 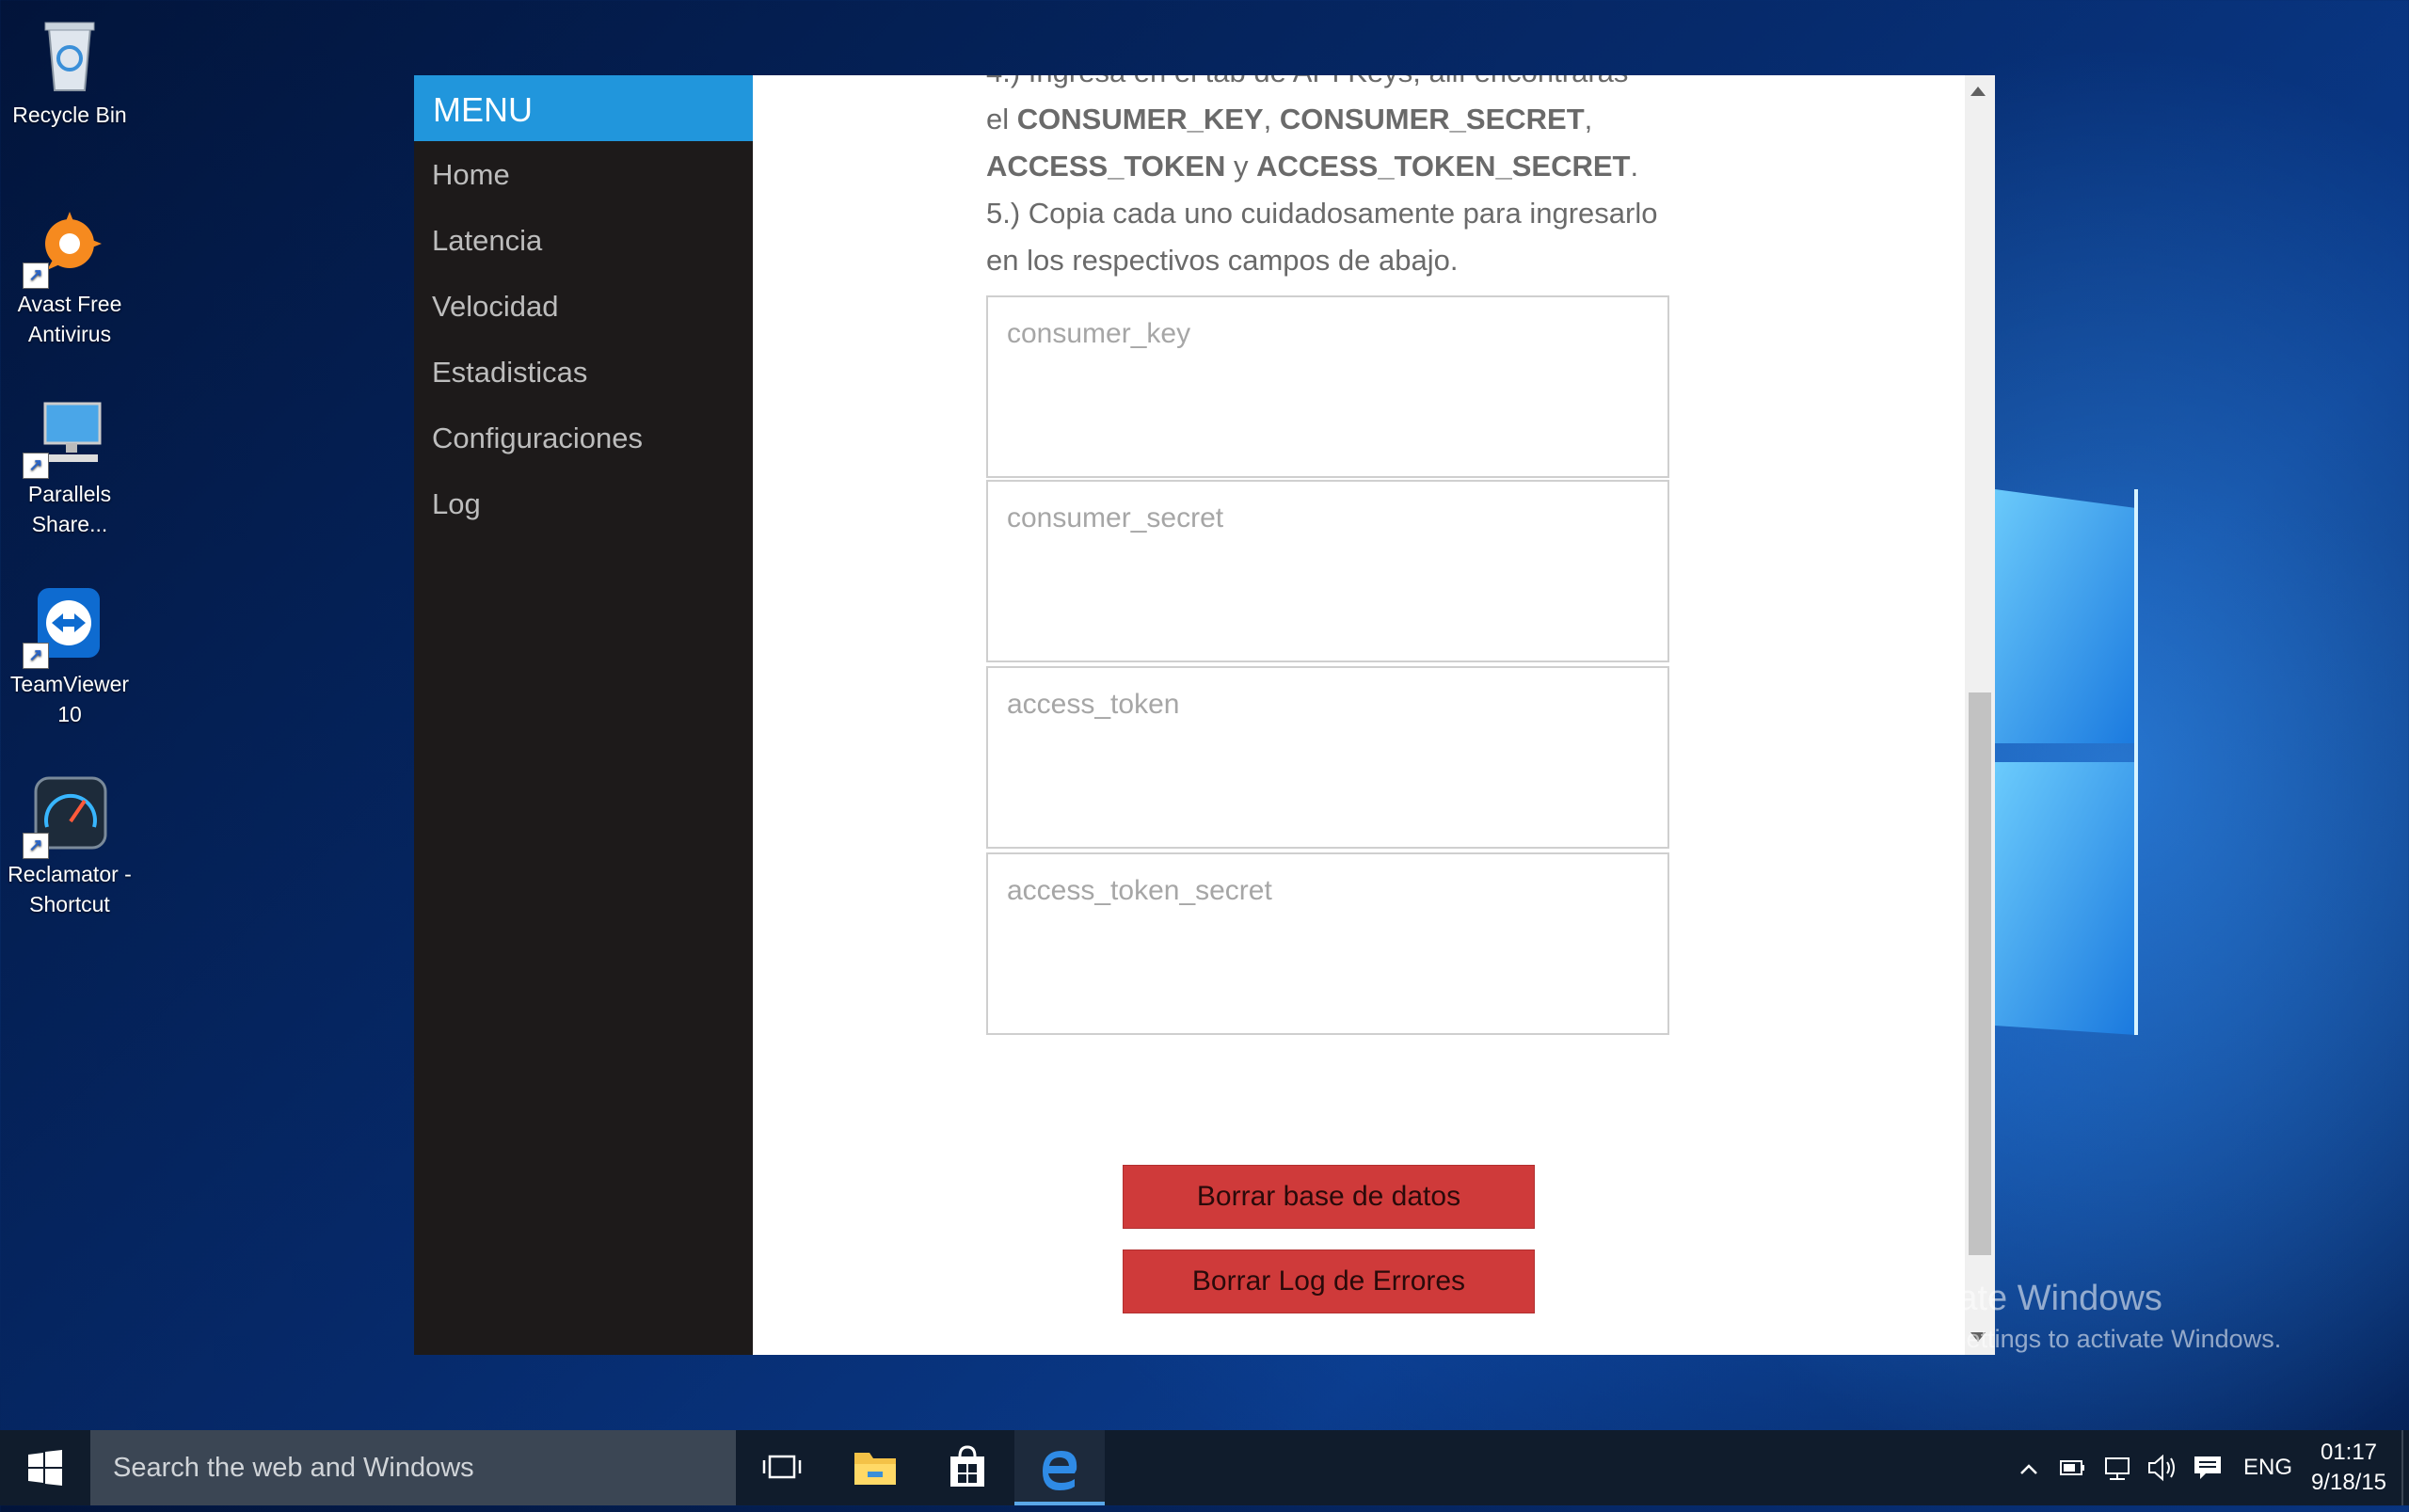 I want to click on clock-date: 9/18/15, so click(x=2348, y=1483).